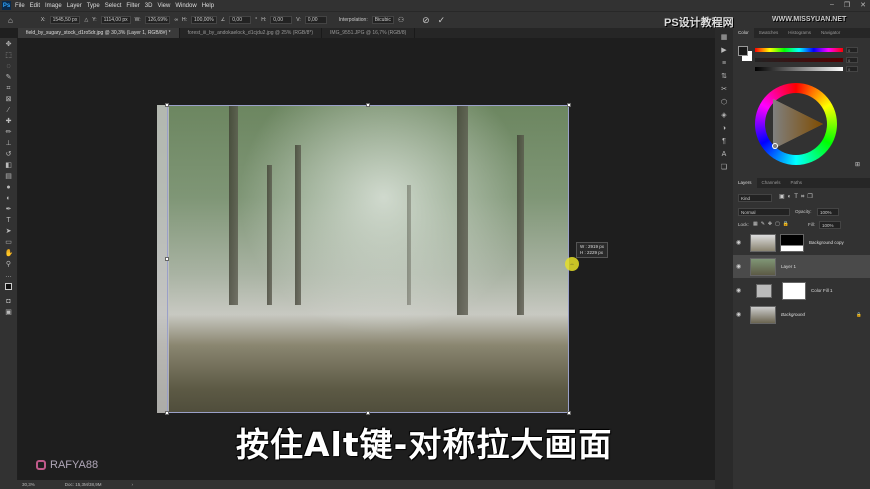  Describe the element at coordinates (9, 243) in the screenshot. I see `shape-tool-icon: ▭` at that location.